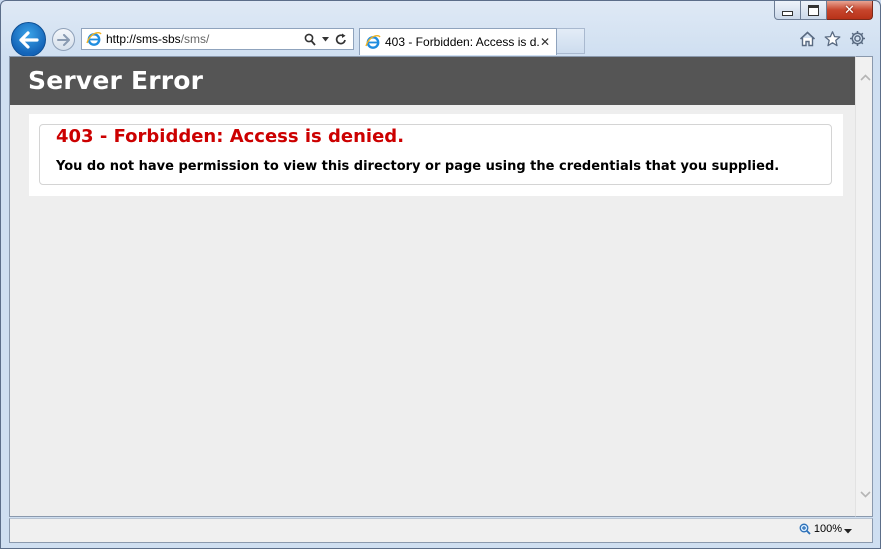 The image size is (881, 549). I want to click on forward-arrow-icon, so click(63, 39).